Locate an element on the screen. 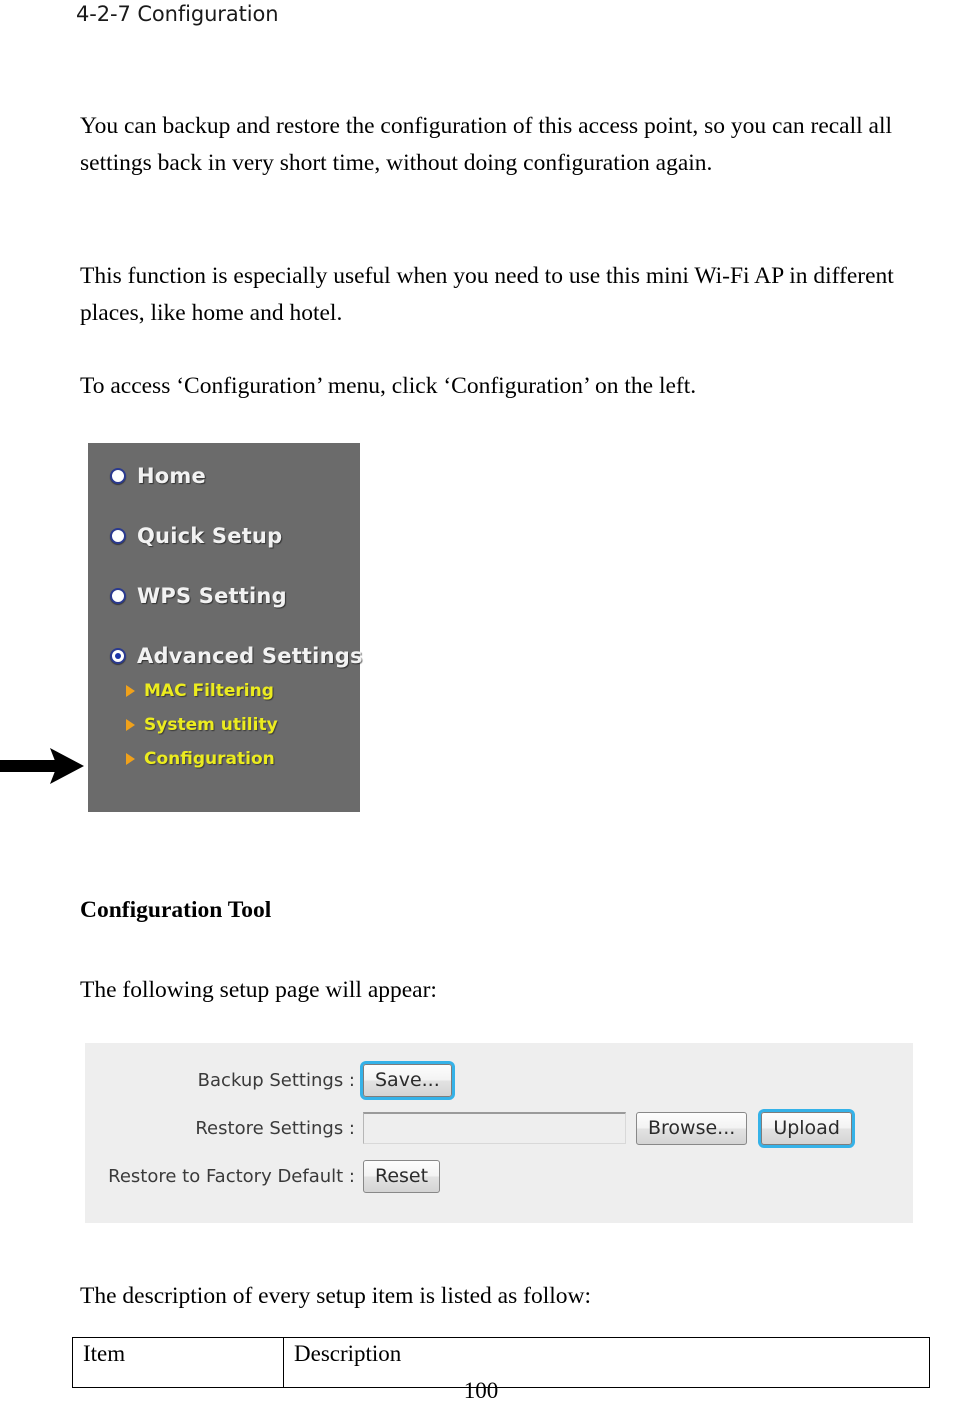 The width and height of the screenshot is (962, 1419). nav-item-wps-setting: WPS Setting is located at coordinates (198, 596).